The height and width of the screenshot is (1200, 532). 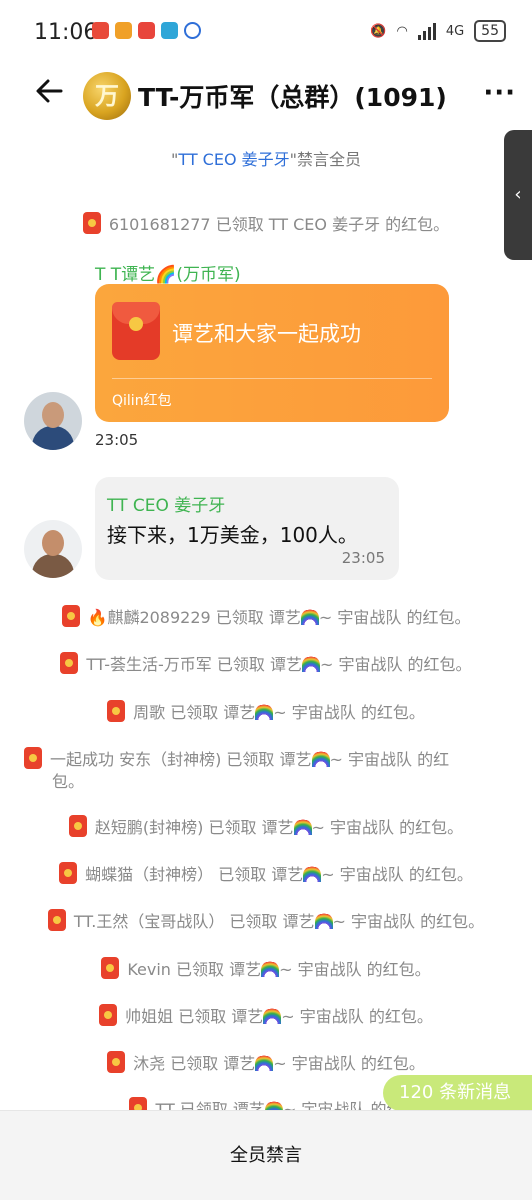 I want to click on notification-icons, so click(x=146, y=30).